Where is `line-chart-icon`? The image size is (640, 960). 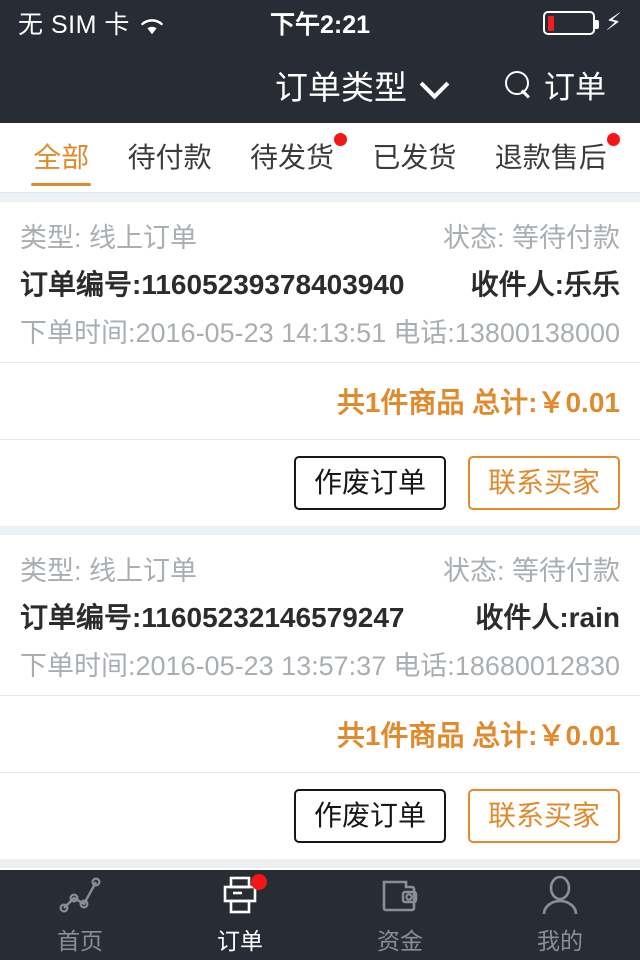
line-chart-icon is located at coordinates (80, 895).